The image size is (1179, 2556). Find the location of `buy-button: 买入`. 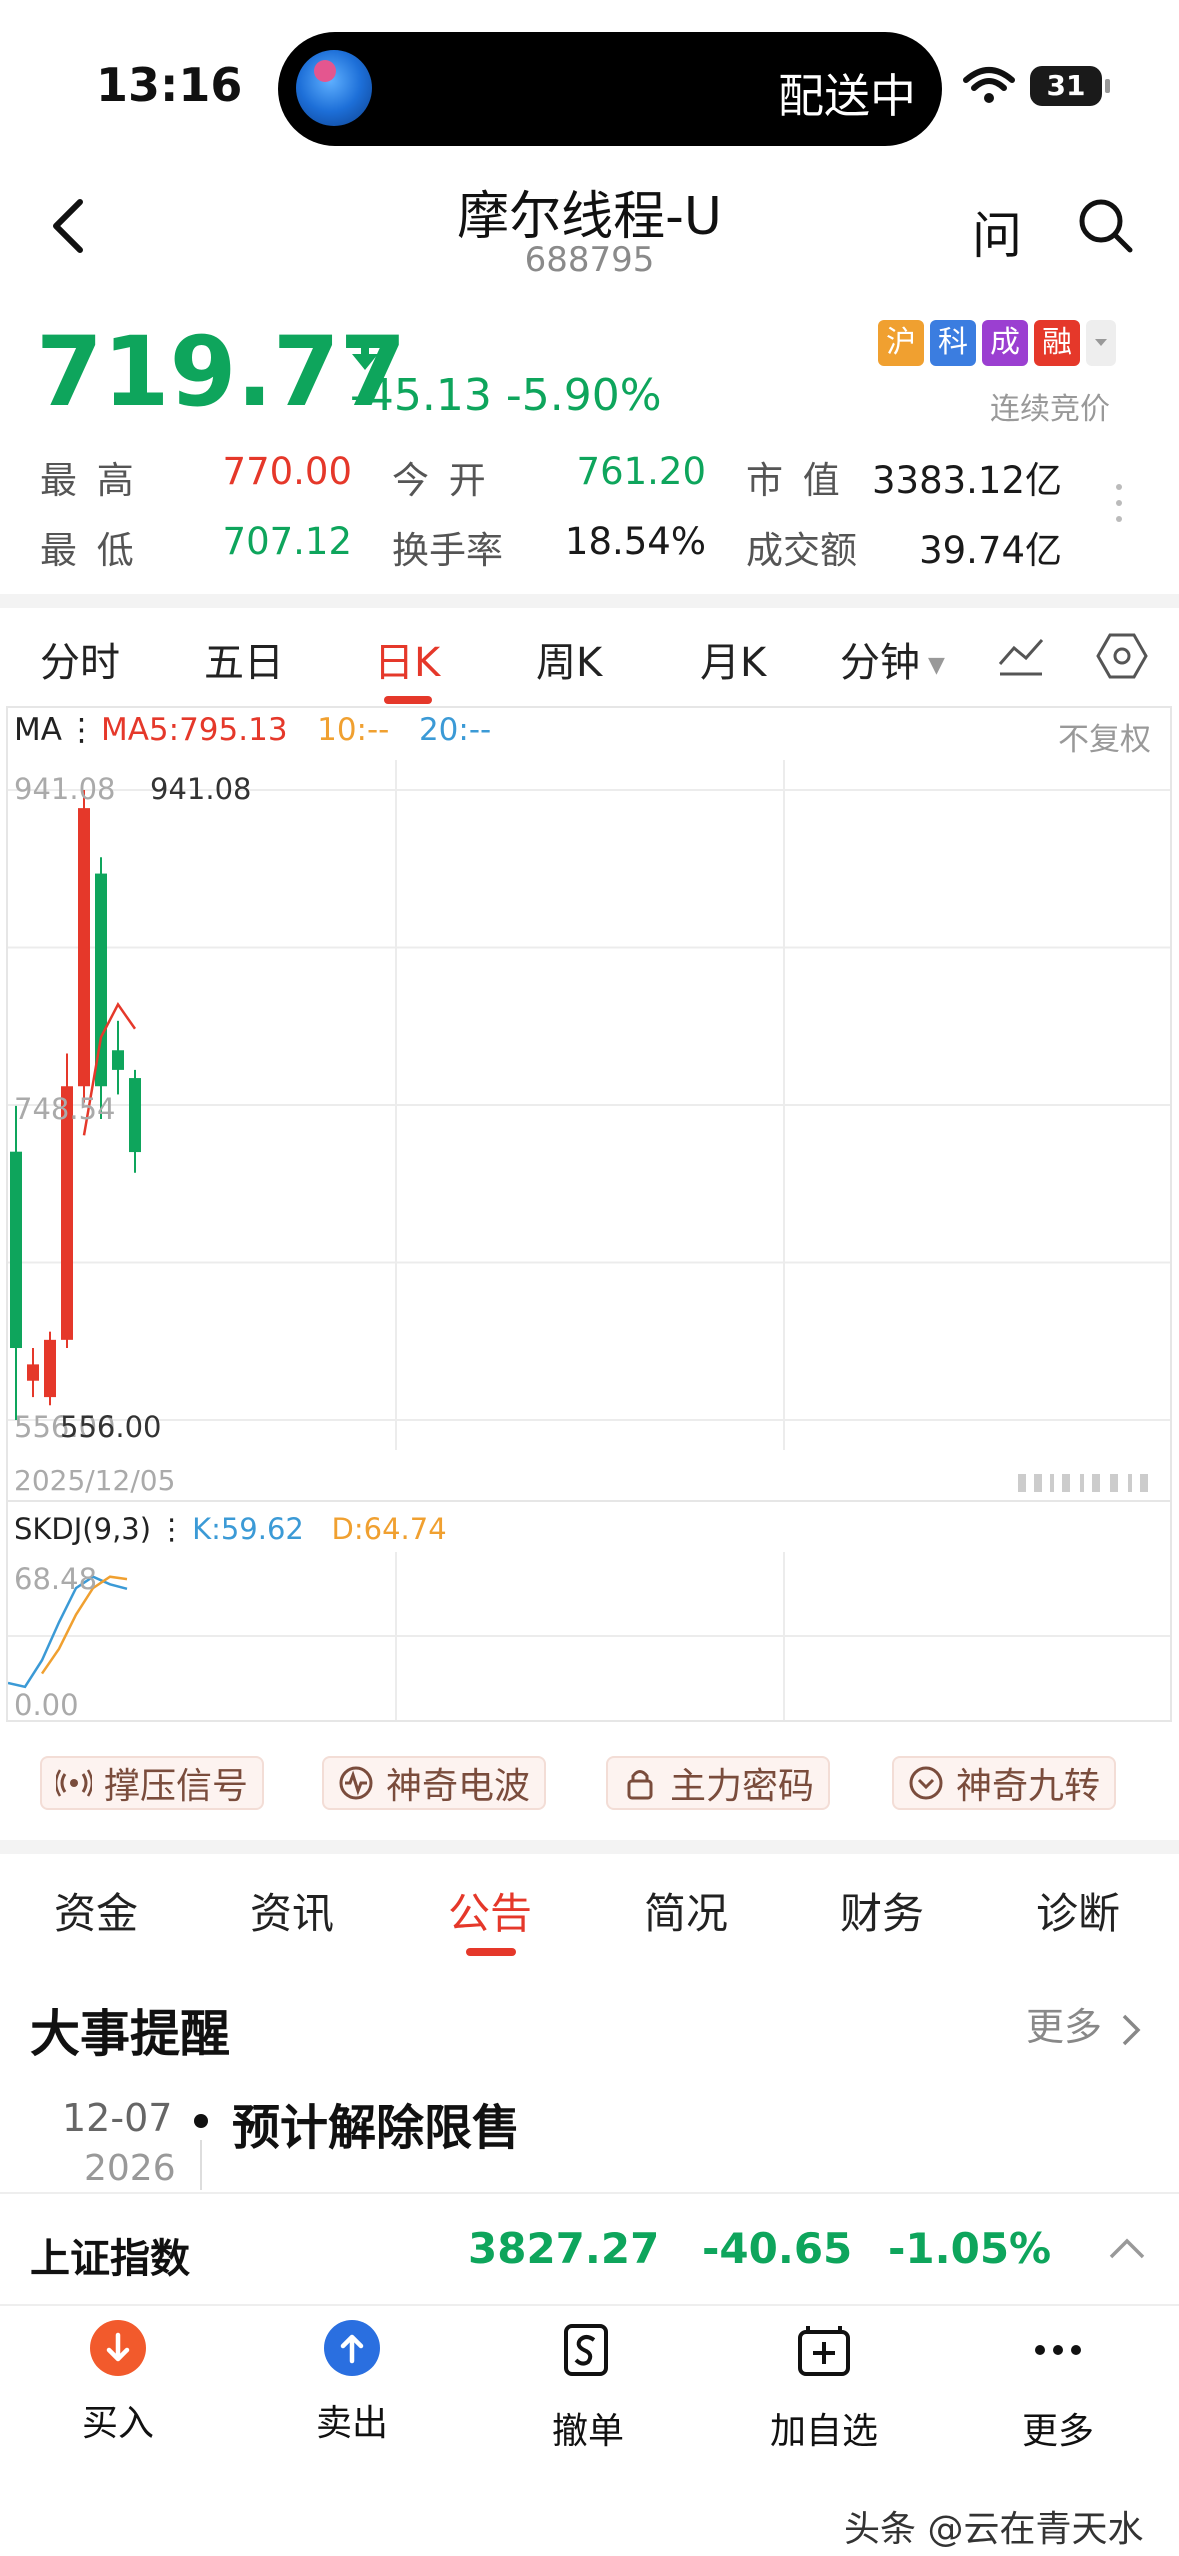

buy-button: 买入 is located at coordinates (118, 2383).